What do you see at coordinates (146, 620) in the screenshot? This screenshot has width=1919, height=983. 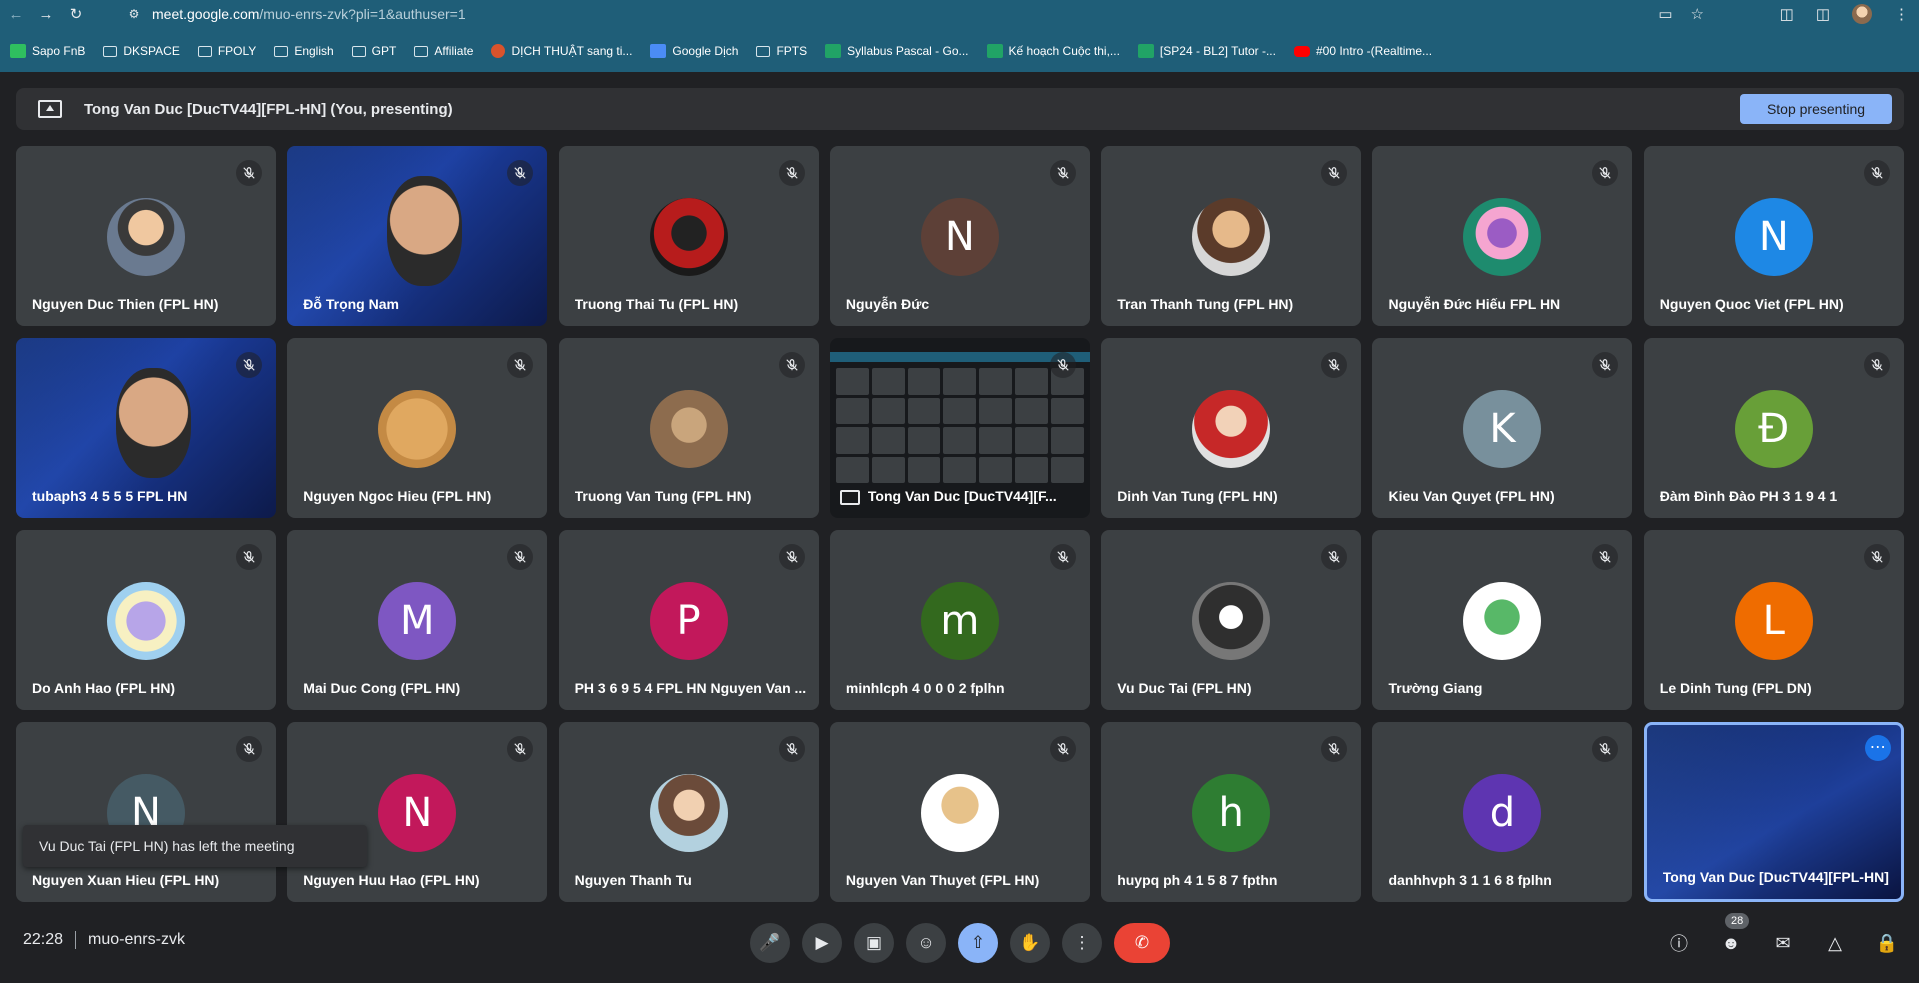 I see `participant-tile: Do Anh Hao (FPL HN)` at bounding box center [146, 620].